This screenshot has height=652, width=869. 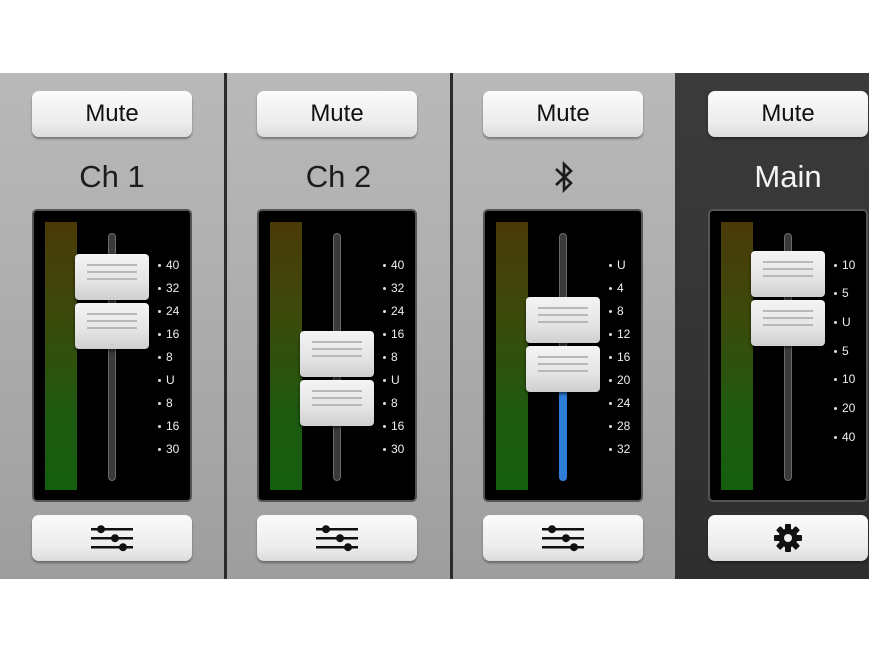 I want to click on fader-panel: U 4 8 12 16 20 24 28 32, so click(x=563, y=355).